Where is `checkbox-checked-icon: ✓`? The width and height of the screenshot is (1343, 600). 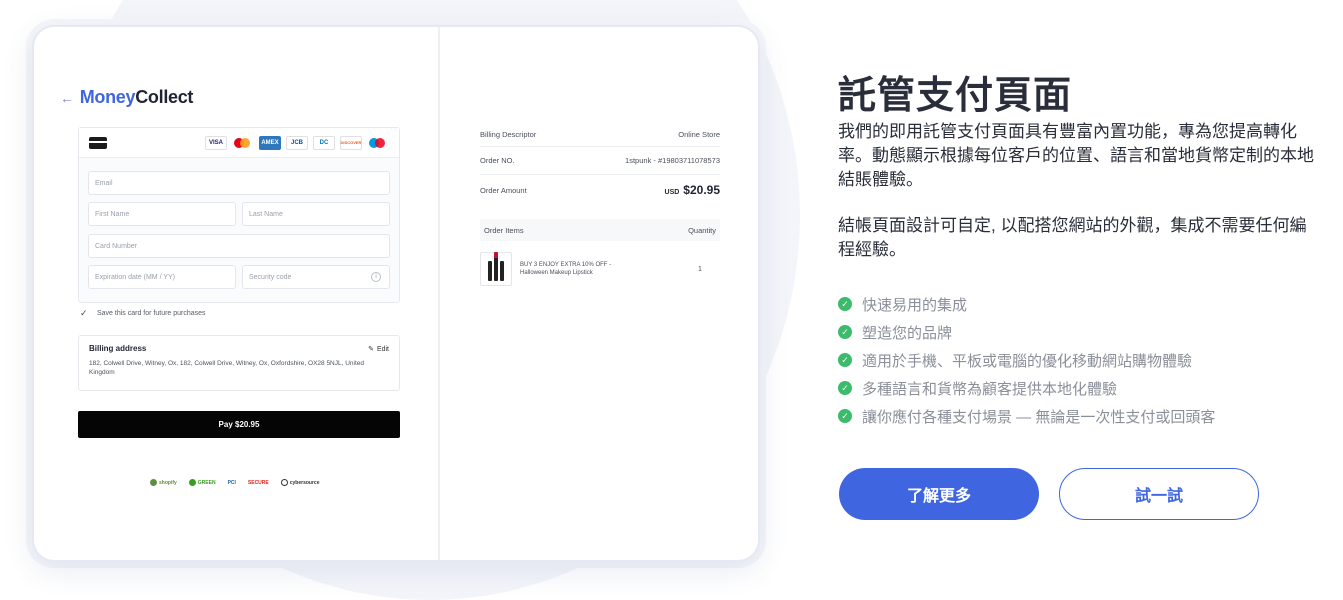
checkbox-checked-icon: ✓ is located at coordinates (85, 313).